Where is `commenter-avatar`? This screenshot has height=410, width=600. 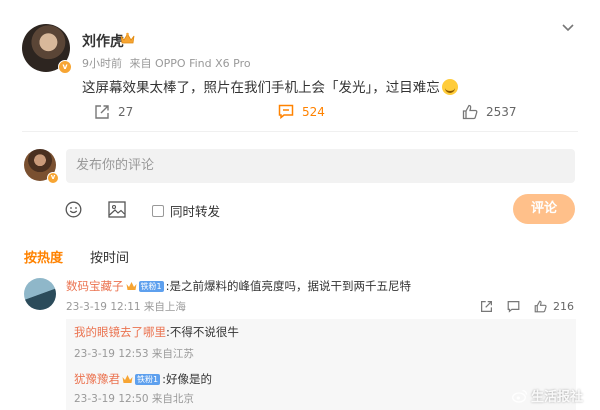 commenter-avatar is located at coordinates (40, 294).